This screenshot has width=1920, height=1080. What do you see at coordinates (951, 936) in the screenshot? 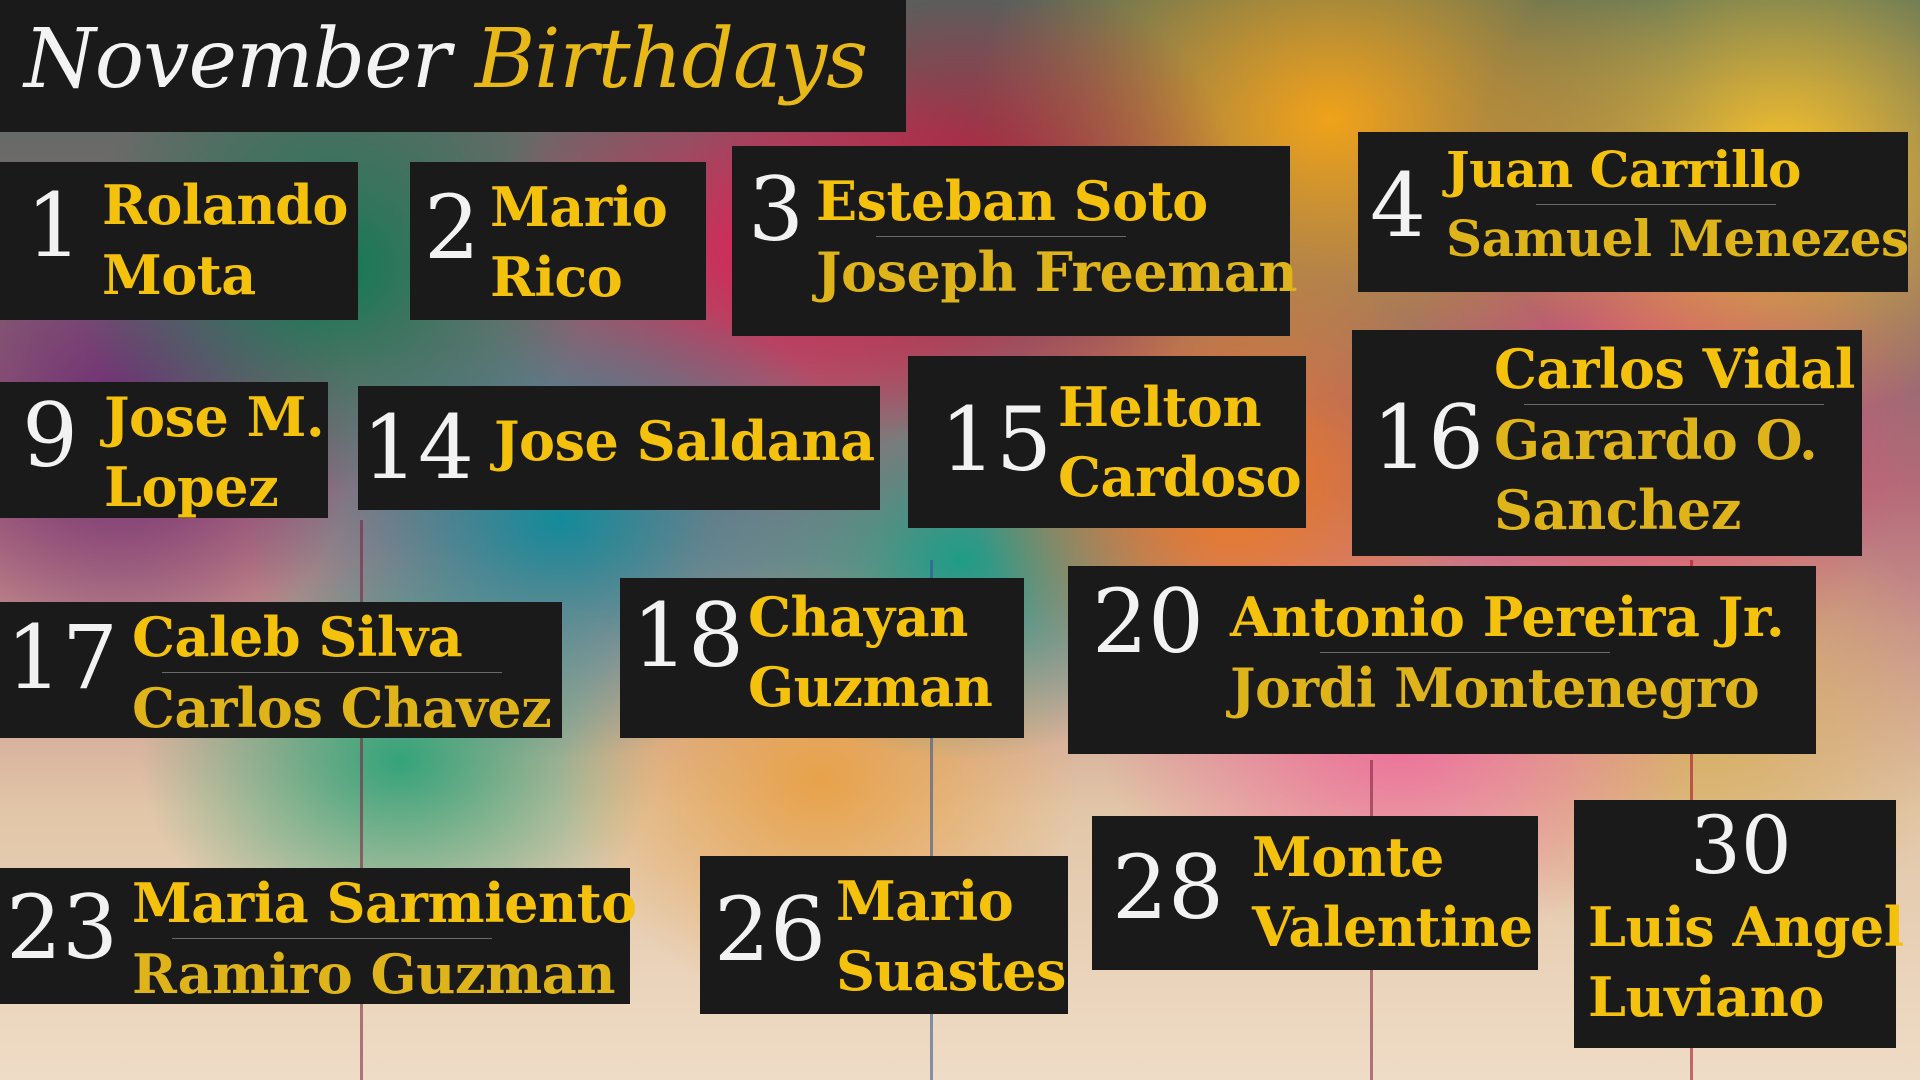
I see `names-list: Mario Suastes` at bounding box center [951, 936].